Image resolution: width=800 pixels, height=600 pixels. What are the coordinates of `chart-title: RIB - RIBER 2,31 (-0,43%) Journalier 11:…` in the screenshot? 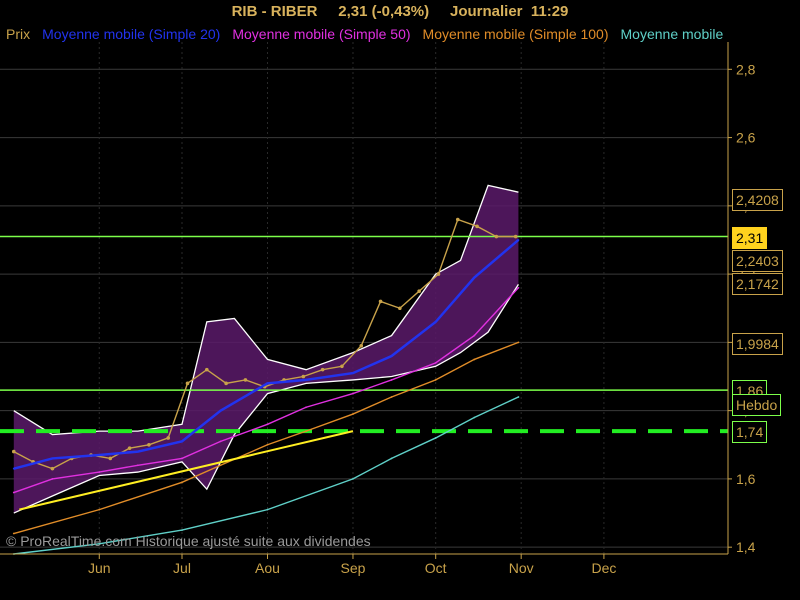 It's located at (400, 11).